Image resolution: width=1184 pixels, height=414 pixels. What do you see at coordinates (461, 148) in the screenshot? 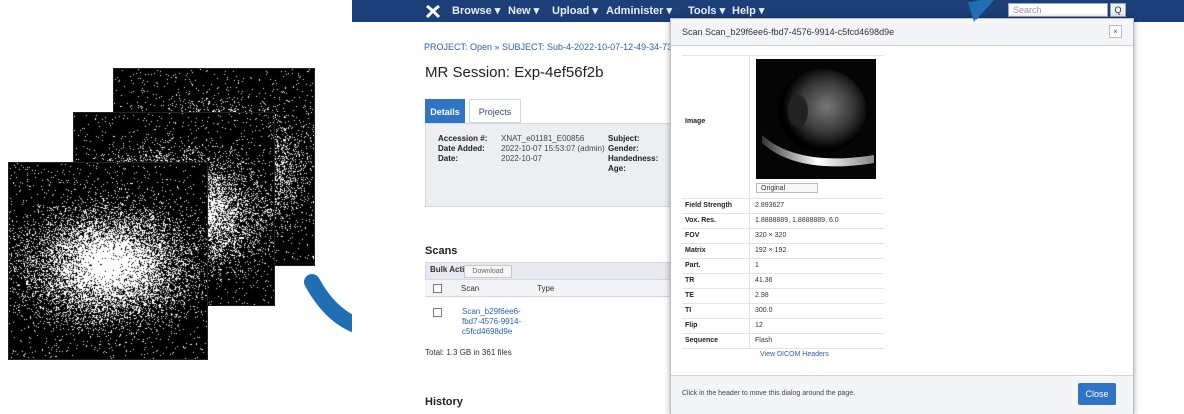
I see `date-added-label: Date Added:` at bounding box center [461, 148].